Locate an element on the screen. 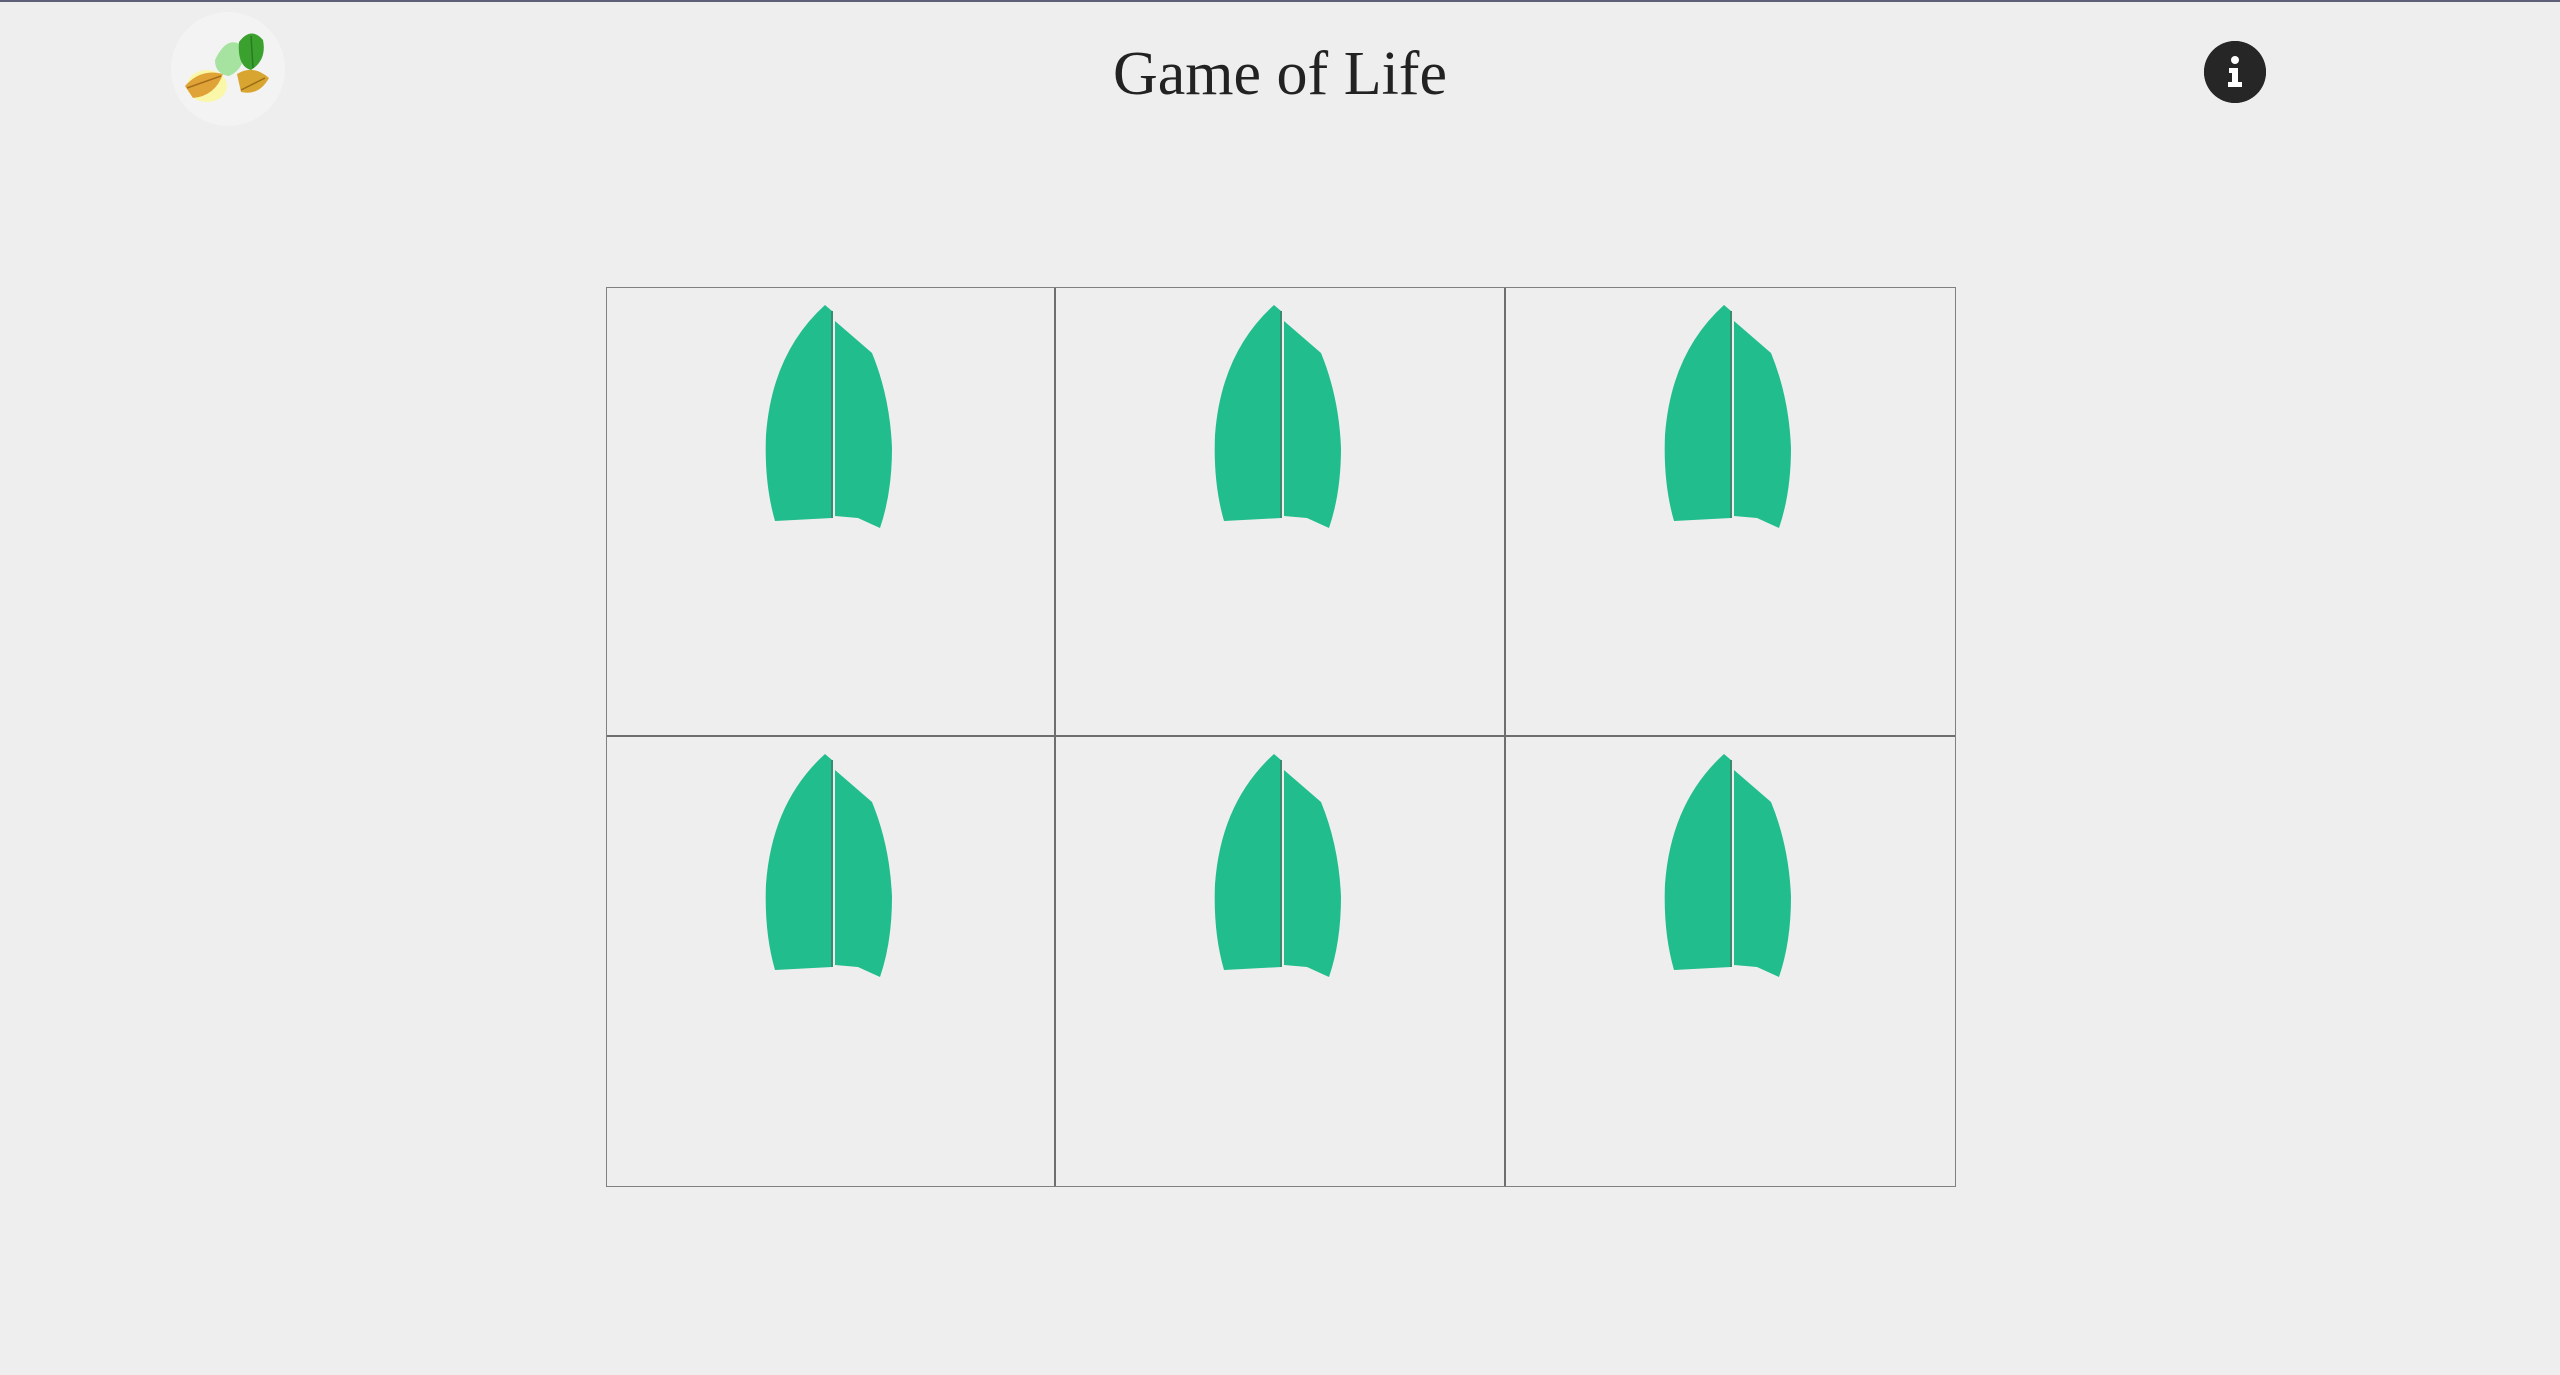 The width and height of the screenshot is (2560, 1375). logo is located at coordinates (228, 69).